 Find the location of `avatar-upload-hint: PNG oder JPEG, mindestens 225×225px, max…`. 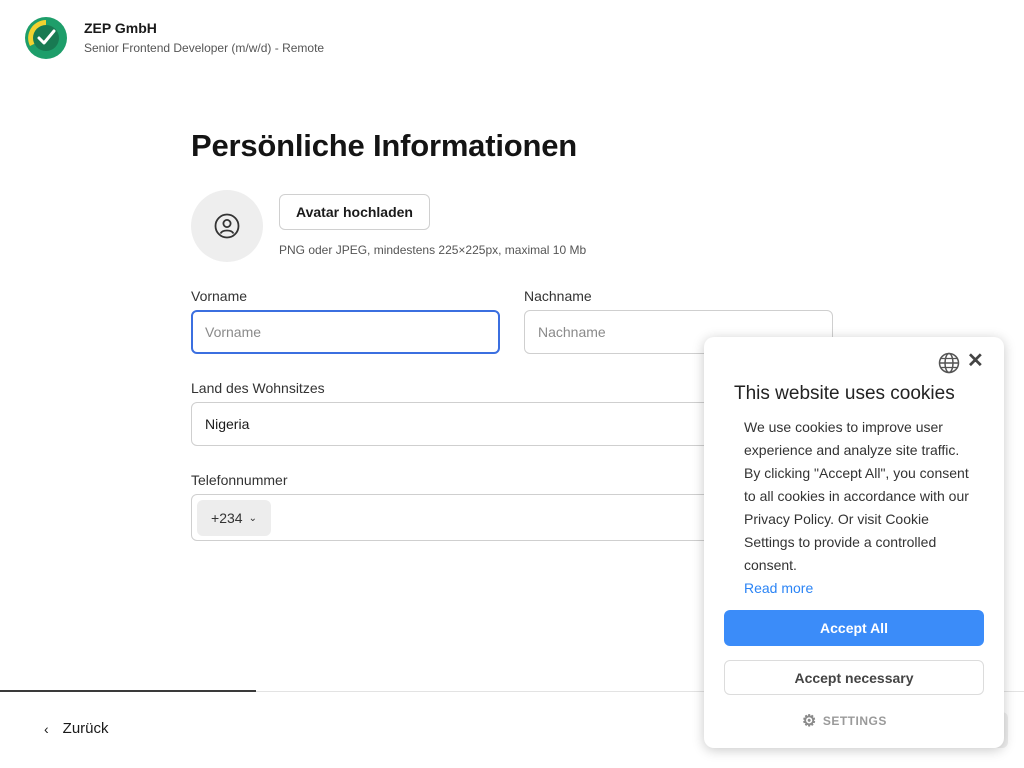

avatar-upload-hint: PNG oder JPEG, mindestens 225×225px, max… is located at coordinates (433, 250).